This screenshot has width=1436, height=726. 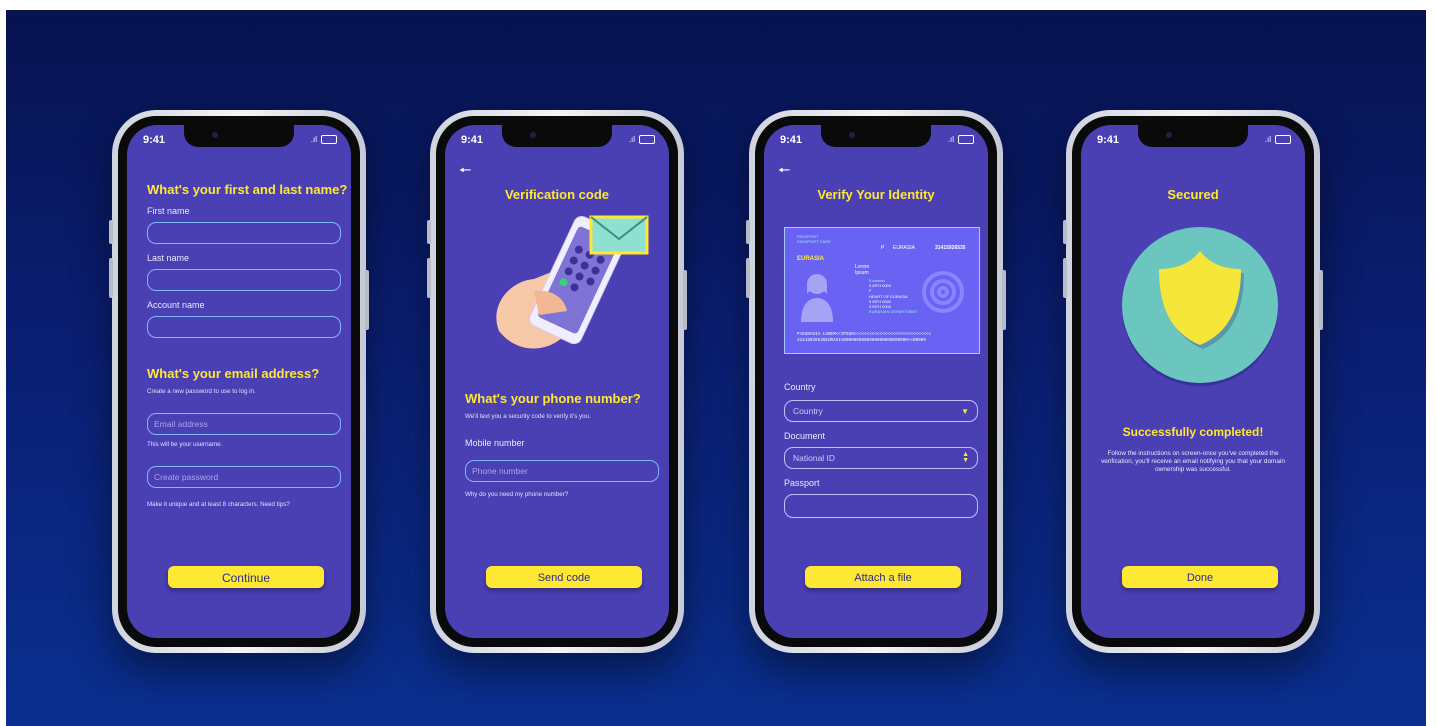 I want to click on email-subtext: Create a new password to use to log in., so click(x=201, y=391).